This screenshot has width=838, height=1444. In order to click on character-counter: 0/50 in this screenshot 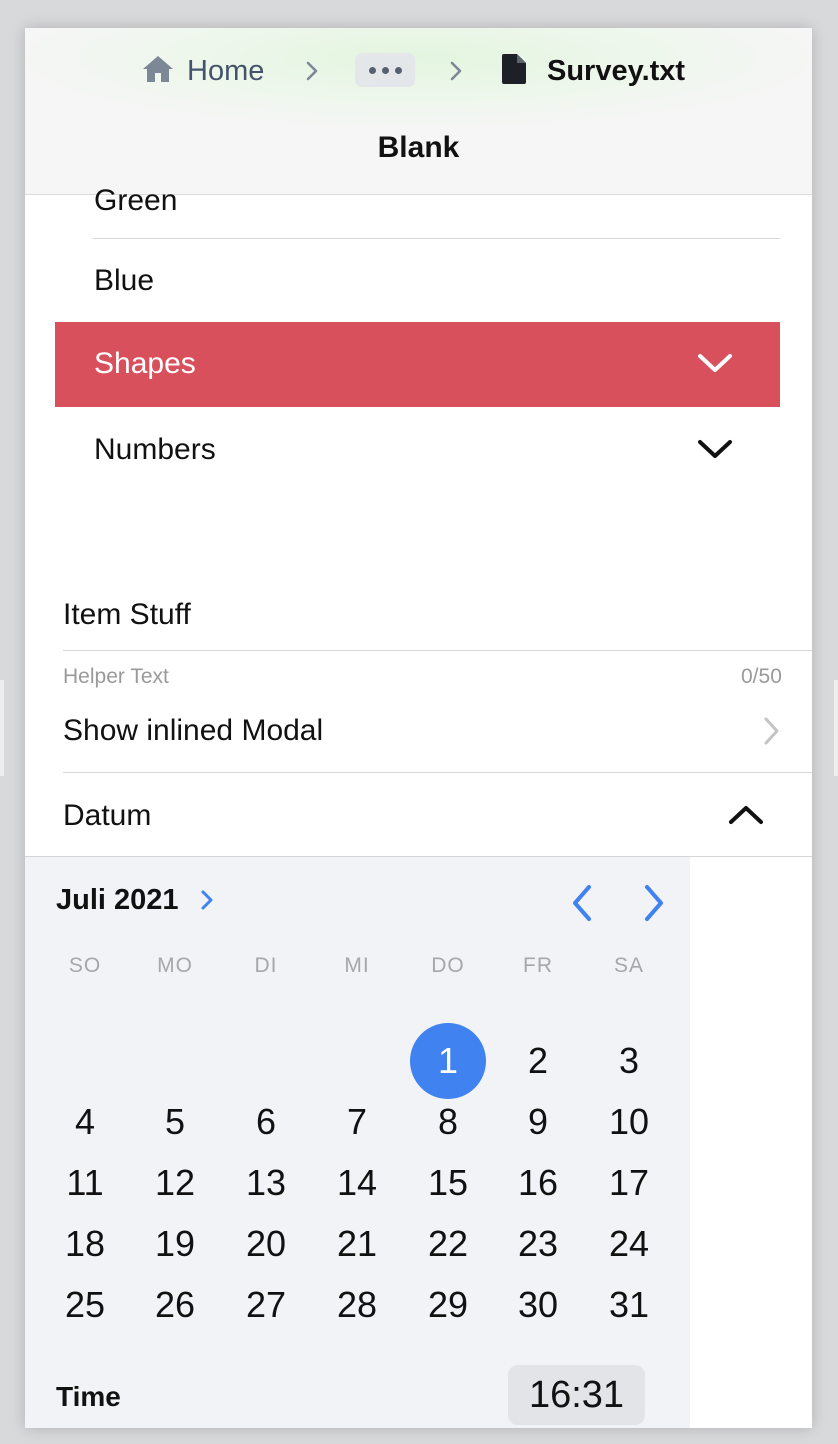, I will do `click(761, 676)`.